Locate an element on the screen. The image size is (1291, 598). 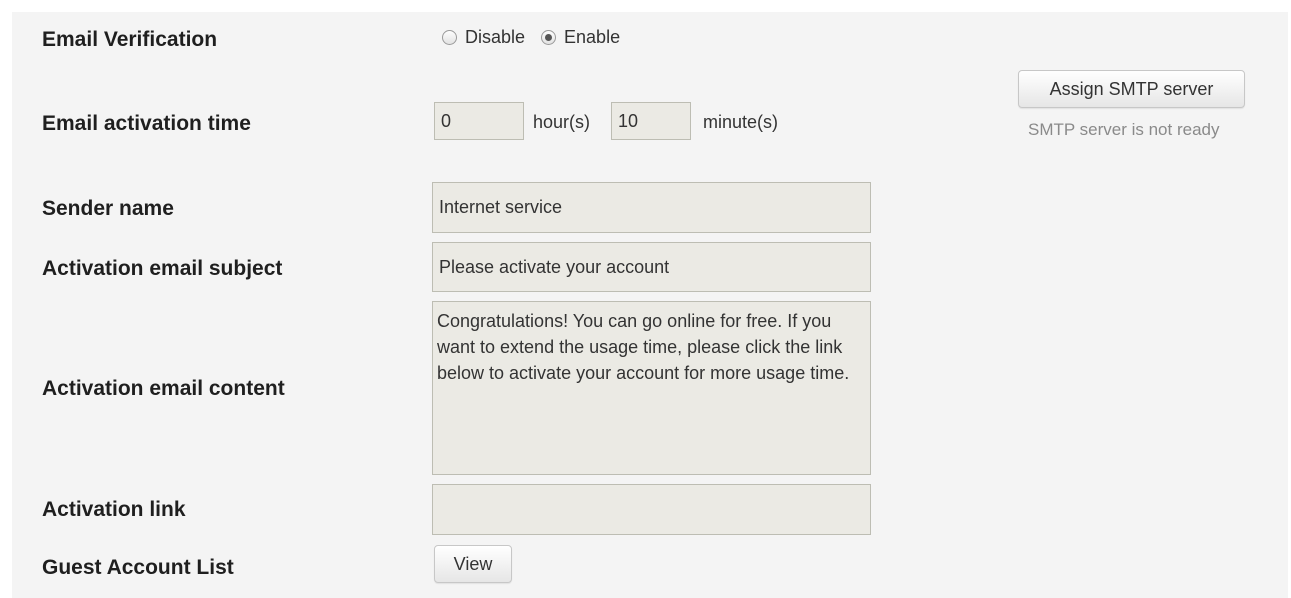
hours-unit-label: hour(s) is located at coordinates (562, 122).